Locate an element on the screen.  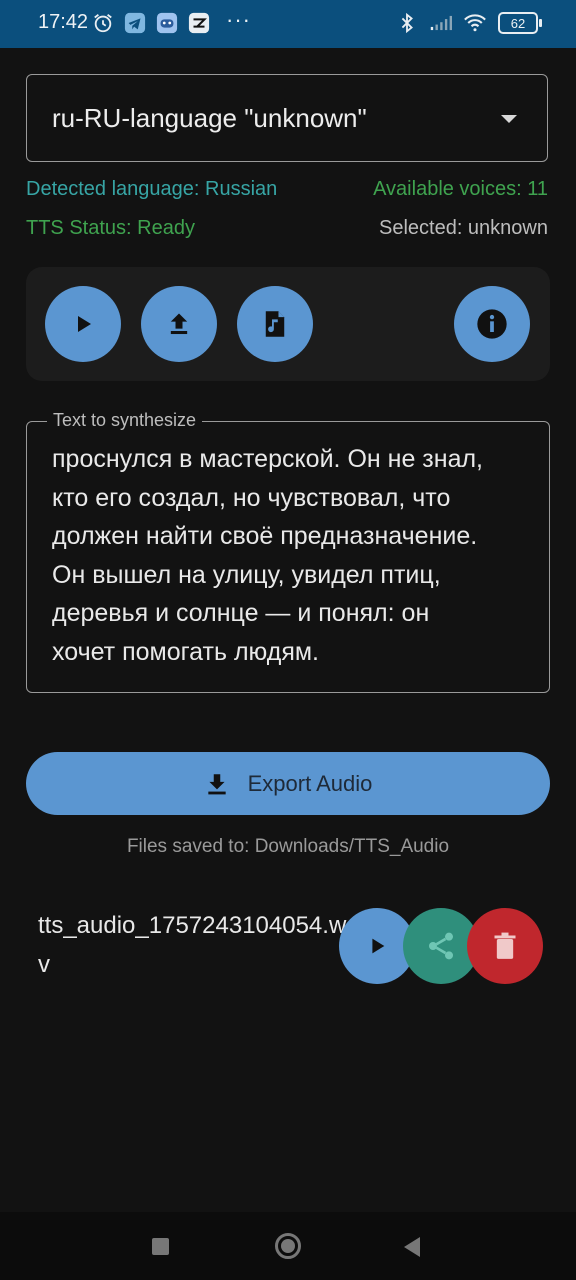
upload-icon is located at coordinates (179, 324).